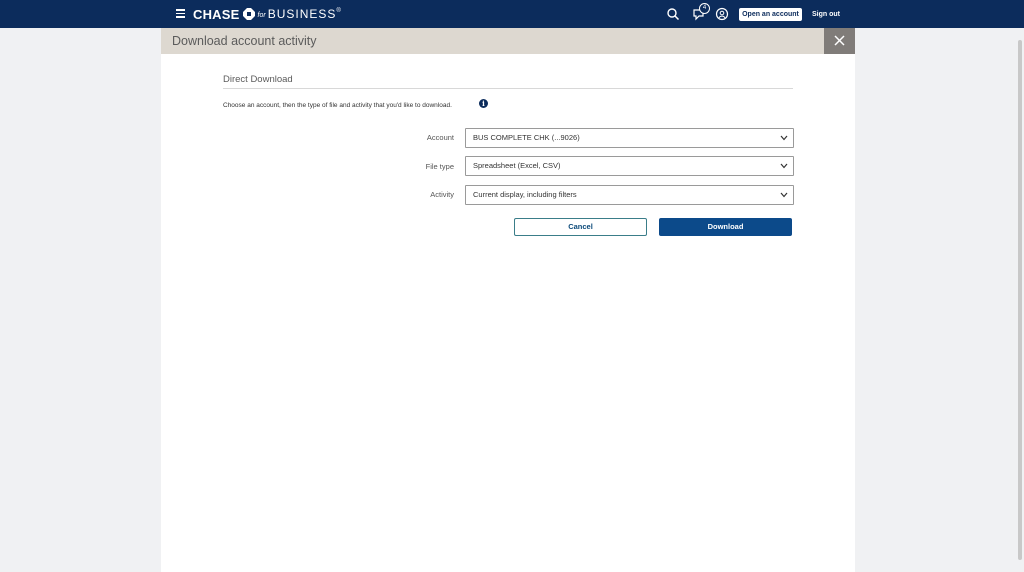 The height and width of the screenshot is (572, 1024). Describe the element at coordinates (440, 137) in the screenshot. I see `account-label: Account` at that location.